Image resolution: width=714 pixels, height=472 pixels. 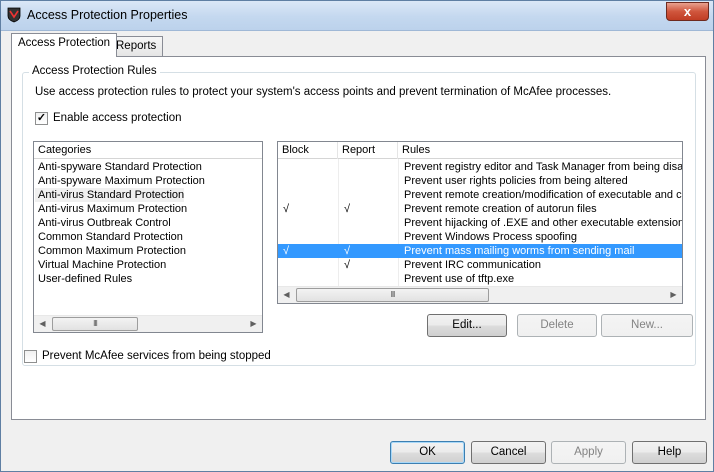 What do you see at coordinates (118, 167) in the screenshot?
I see `category-item: Anti-spyware Standard Protection` at bounding box center [118, 167].